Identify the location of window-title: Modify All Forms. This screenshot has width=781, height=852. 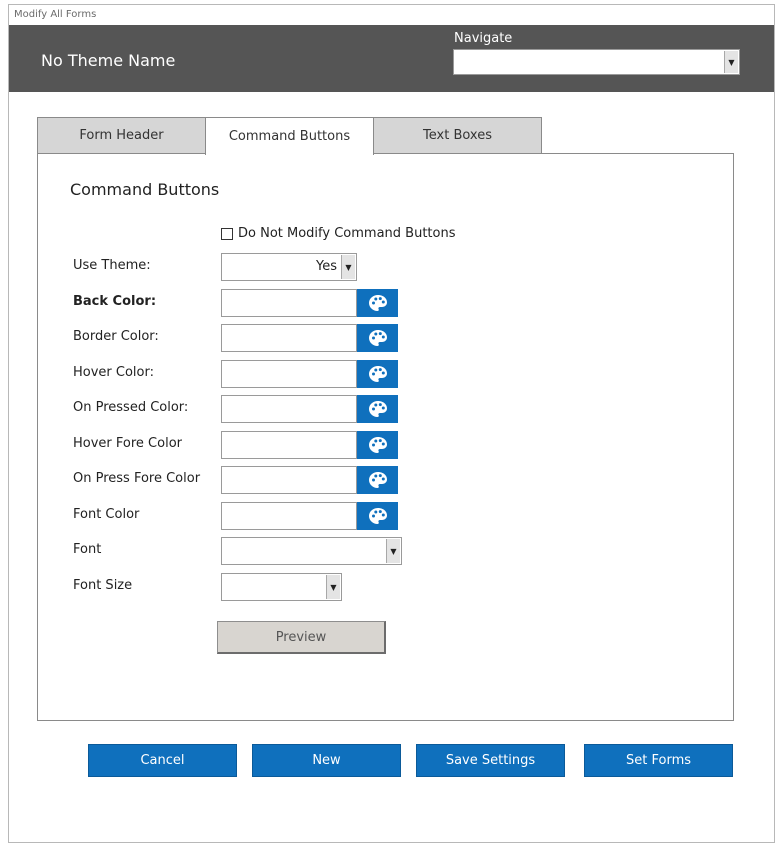
(55, 14).